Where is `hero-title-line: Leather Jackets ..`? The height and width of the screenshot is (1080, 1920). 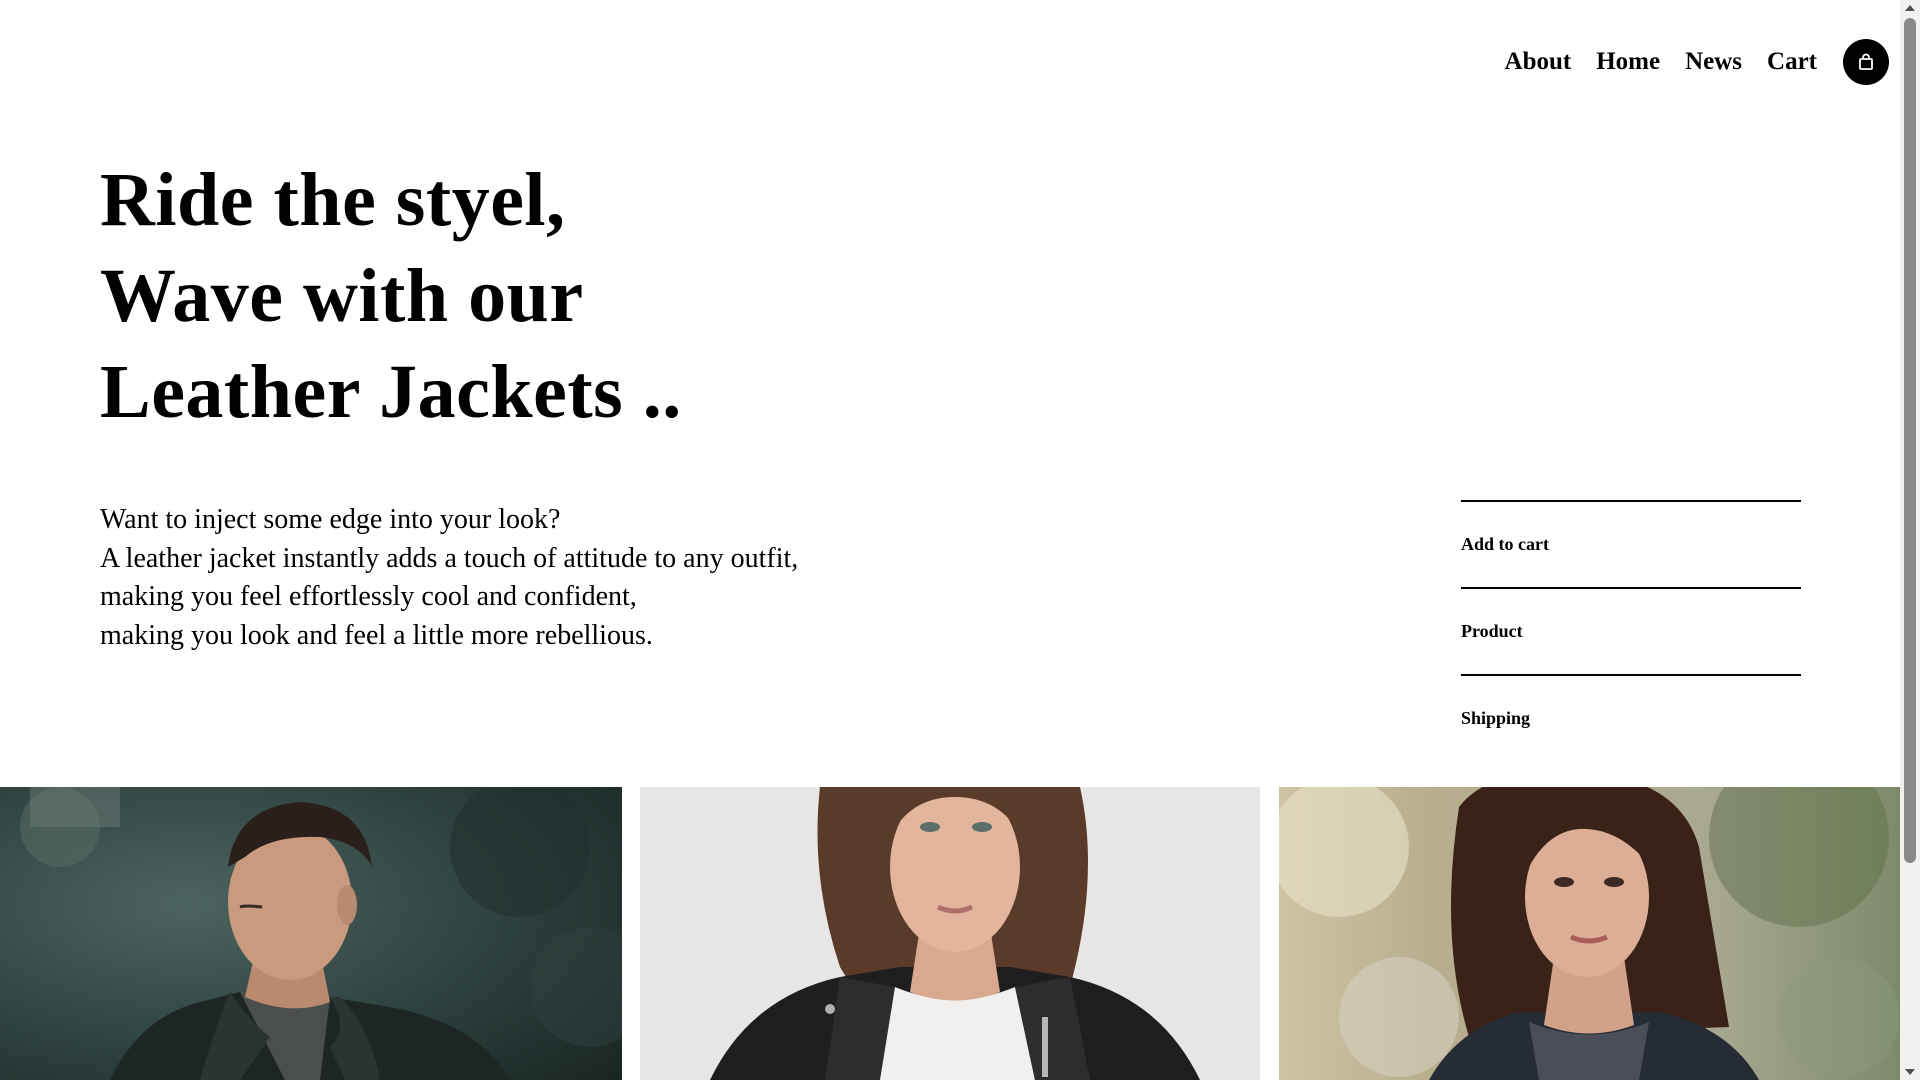
hero-title-line: Leather Jackets .. is located at coordinates (391, 392).